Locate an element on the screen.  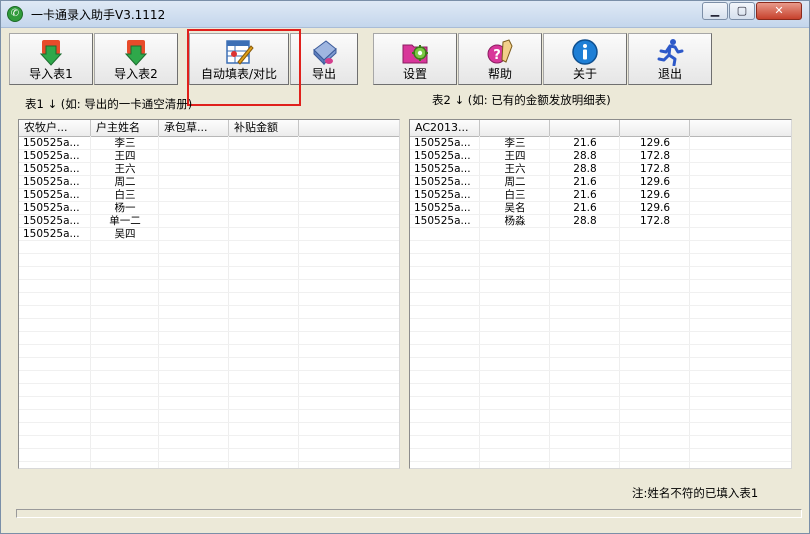
import-table2-label: 导入表2 is located at coordinates (136, 74).